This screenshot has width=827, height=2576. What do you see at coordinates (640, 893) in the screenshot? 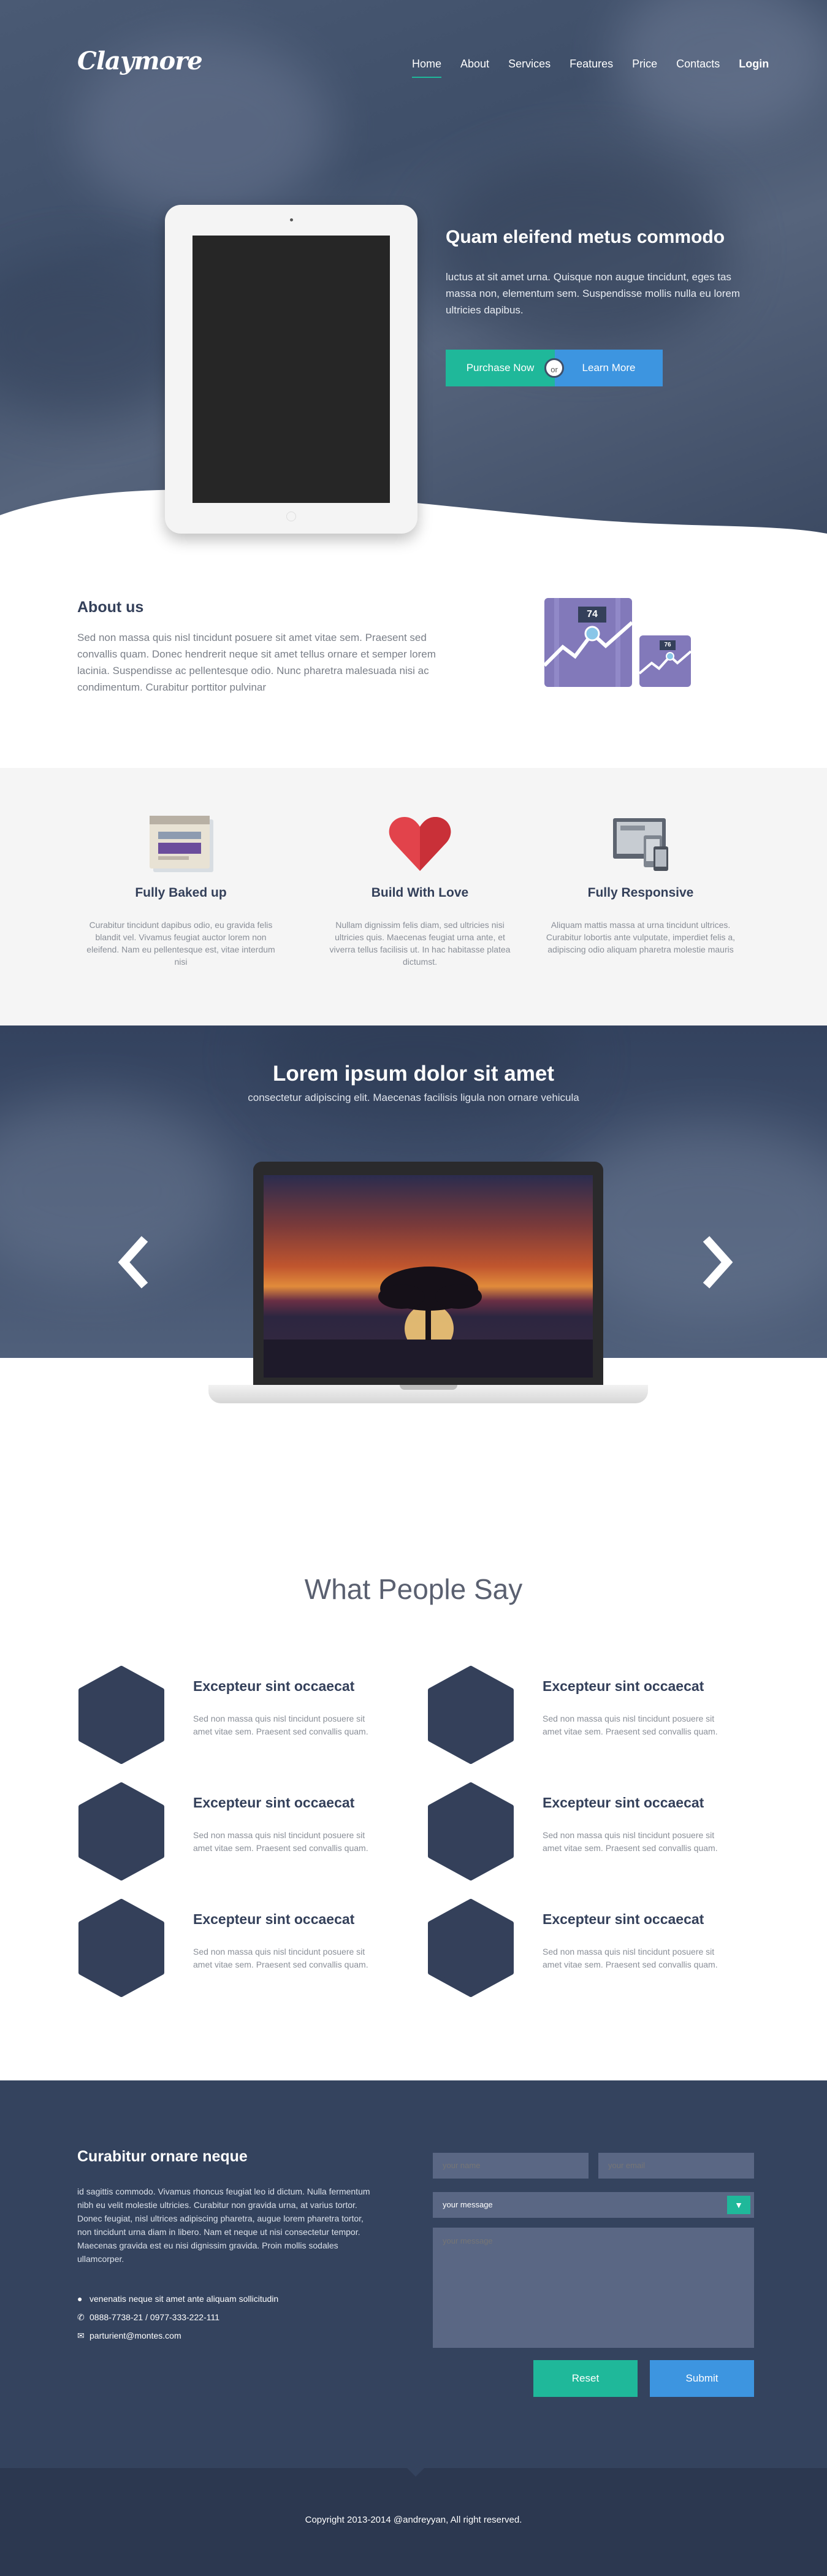
I see `feature-title: Fully Responsive` at bounding box center [640, 893].